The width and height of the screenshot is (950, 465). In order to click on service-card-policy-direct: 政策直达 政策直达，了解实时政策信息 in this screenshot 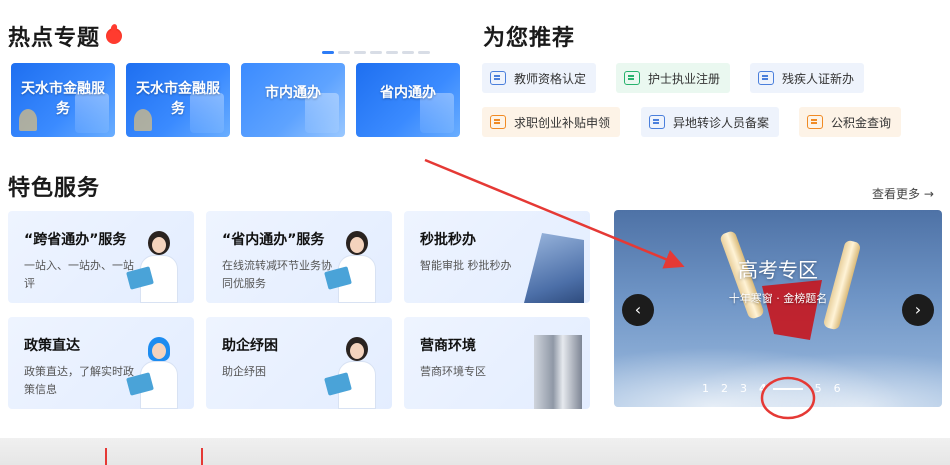, I will do `click(101, 363)`.